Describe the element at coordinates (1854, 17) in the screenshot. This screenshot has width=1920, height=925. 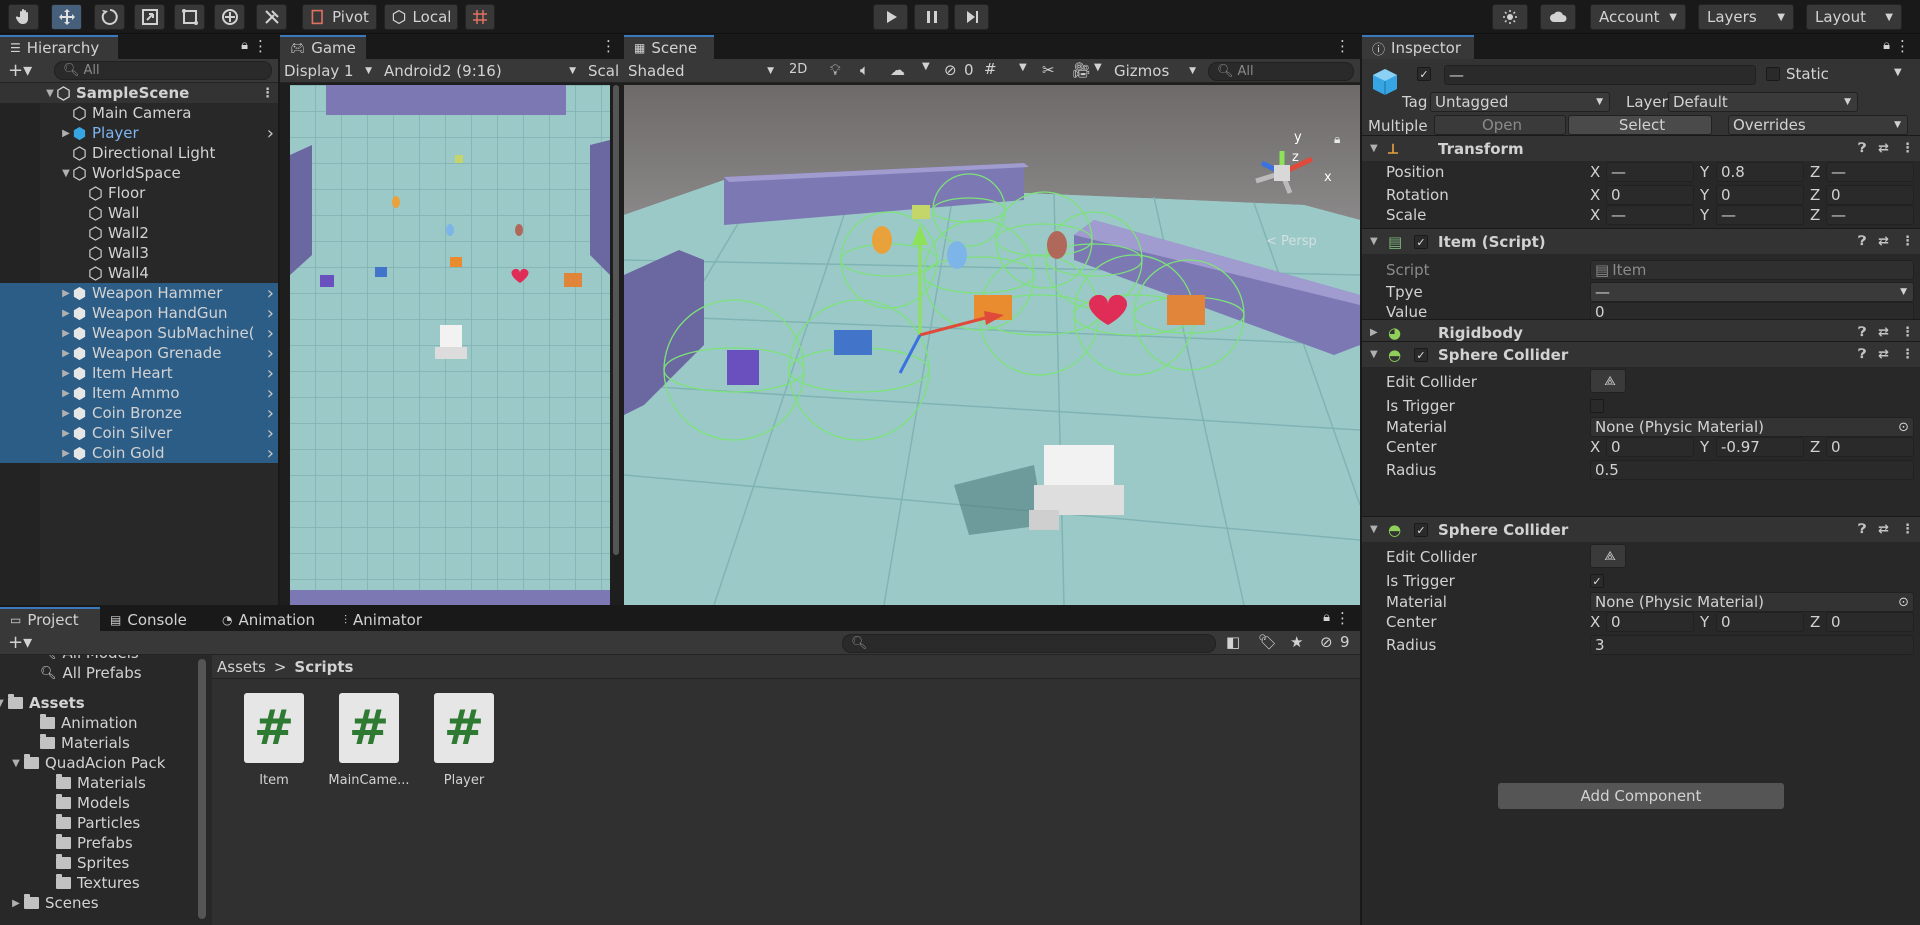
I see `layout-dropdown: Layout ▼` at that location.